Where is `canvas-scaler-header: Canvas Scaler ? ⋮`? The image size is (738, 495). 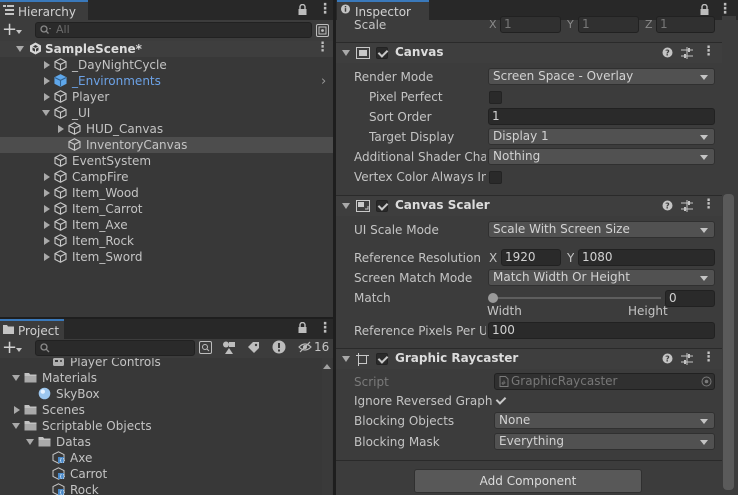 canvas-scaler-header: Canvas Scaler ? ⋮ is located at coordinates (529, 205).